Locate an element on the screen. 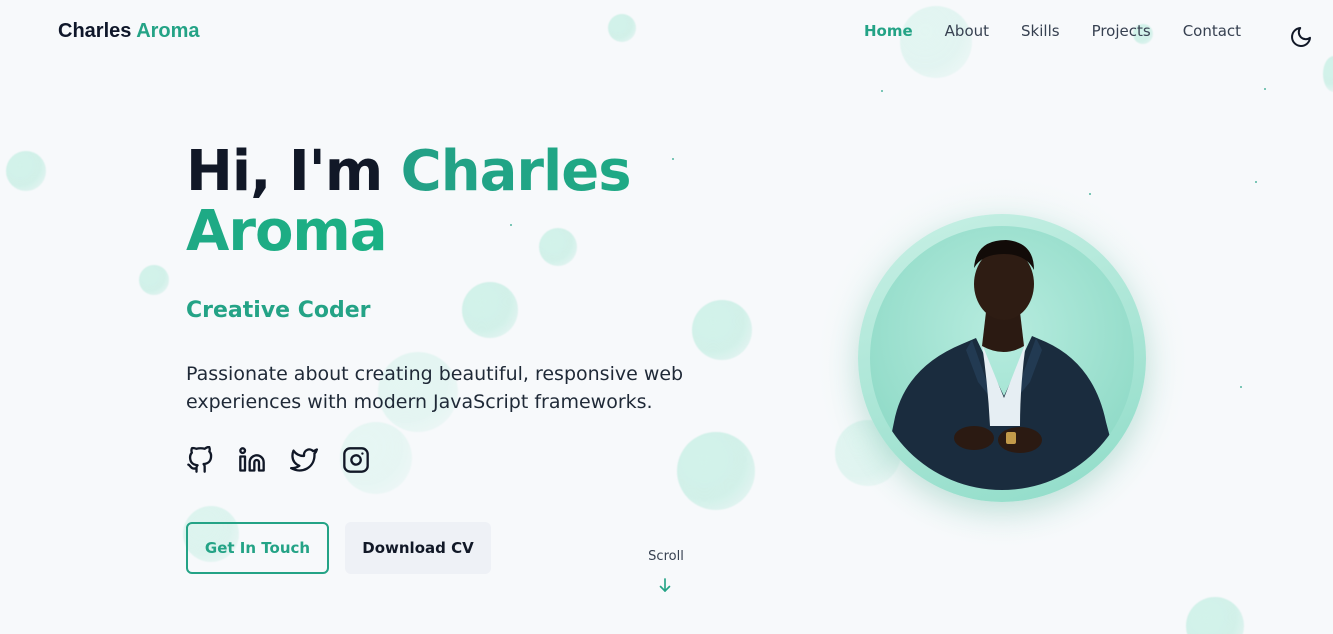  get-in-touch-button: Get In Touch is located at coordinates (257, 548).